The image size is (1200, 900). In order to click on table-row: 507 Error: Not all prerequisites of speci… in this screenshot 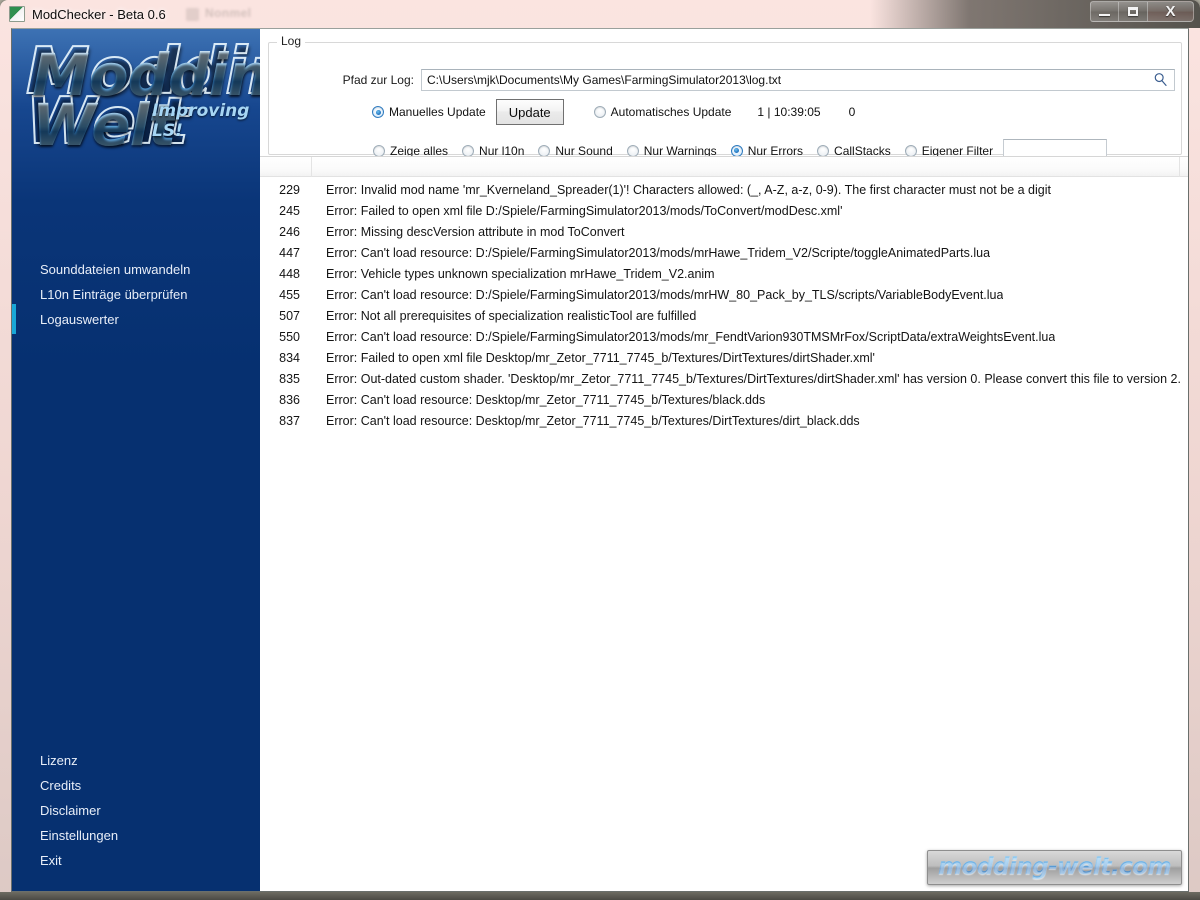, I will do `click(724, 319)`.